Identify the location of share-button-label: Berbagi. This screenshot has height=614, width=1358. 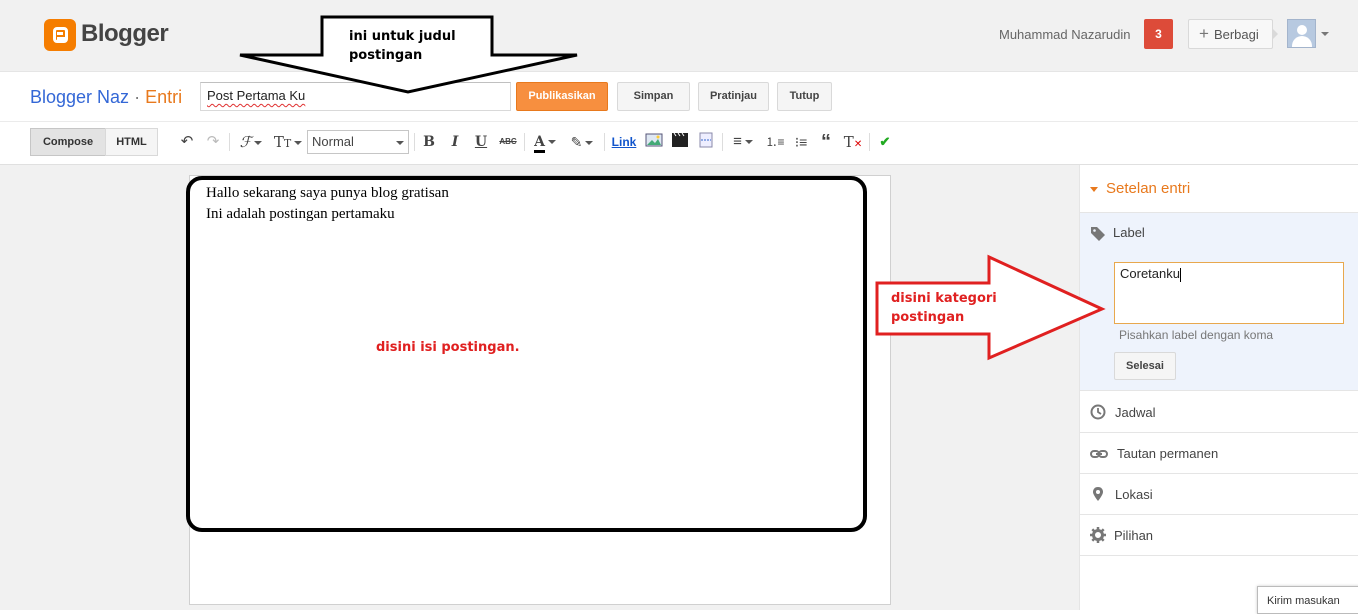
(1236, 34).